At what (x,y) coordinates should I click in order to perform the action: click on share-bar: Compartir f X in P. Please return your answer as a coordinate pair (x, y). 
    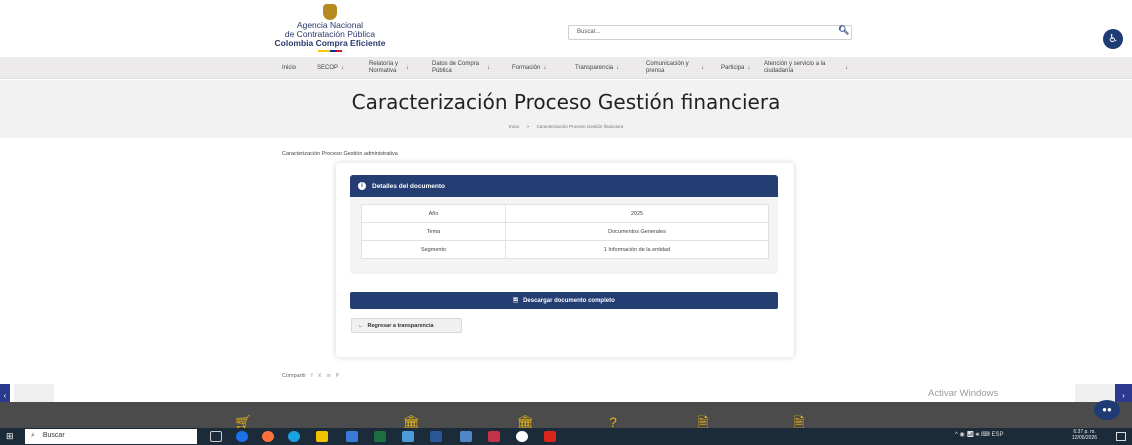
    Looking at the image, I should click on (310, 376).